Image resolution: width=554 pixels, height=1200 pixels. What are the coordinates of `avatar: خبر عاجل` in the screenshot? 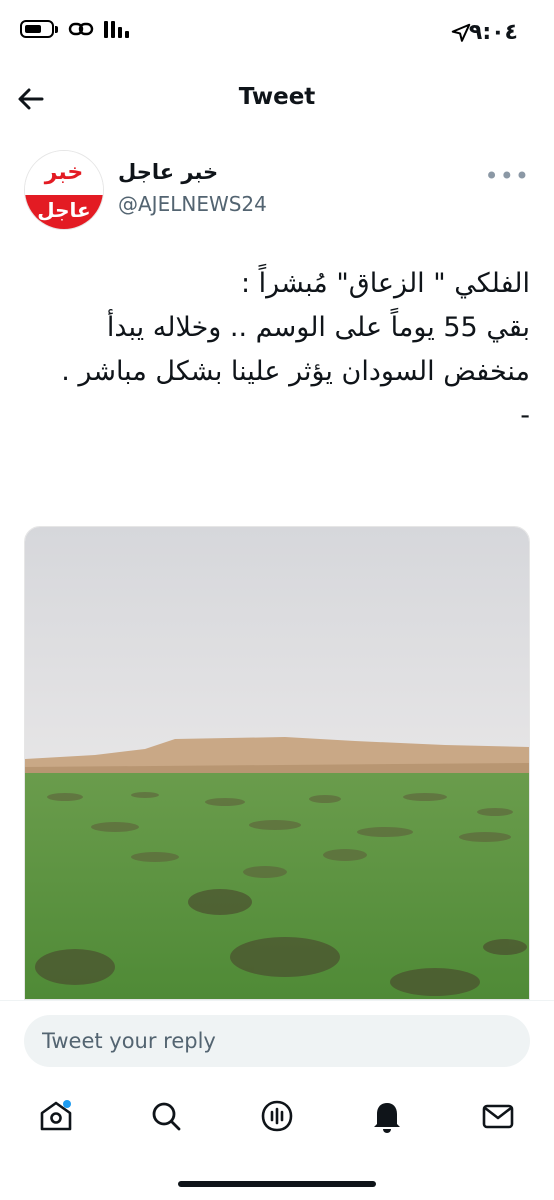 It's located at (64, 190).